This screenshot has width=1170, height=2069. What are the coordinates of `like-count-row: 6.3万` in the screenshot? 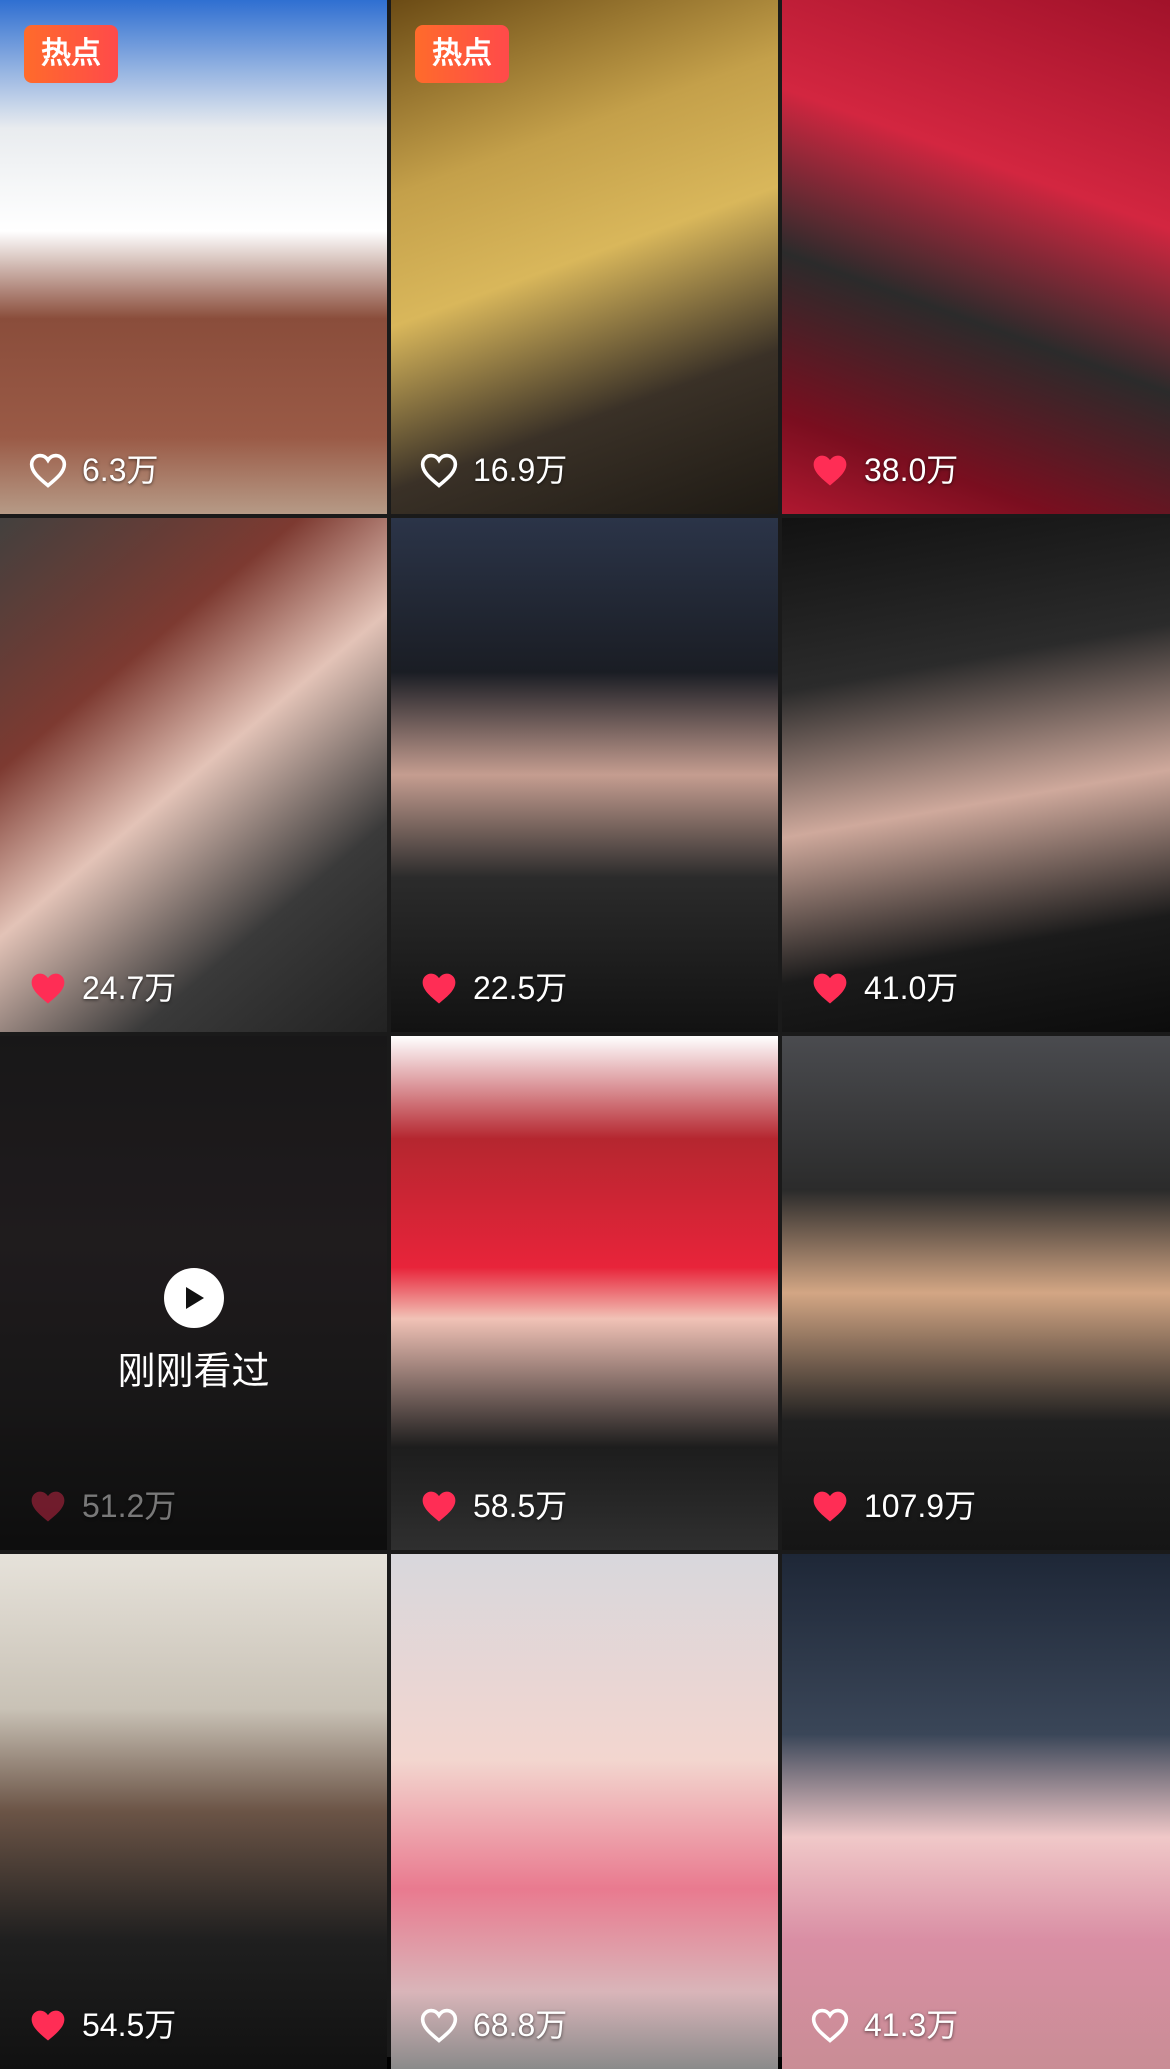 It's located at (93, 470).